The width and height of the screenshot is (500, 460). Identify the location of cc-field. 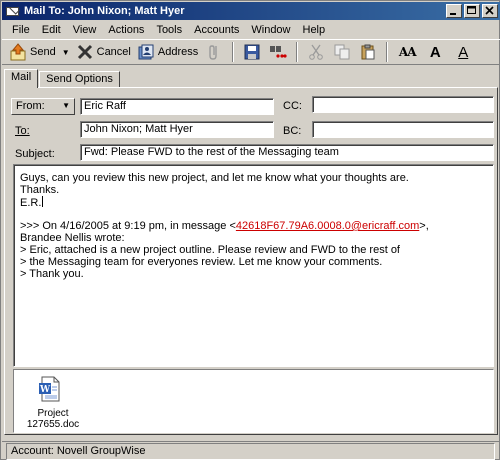
(403, 104).